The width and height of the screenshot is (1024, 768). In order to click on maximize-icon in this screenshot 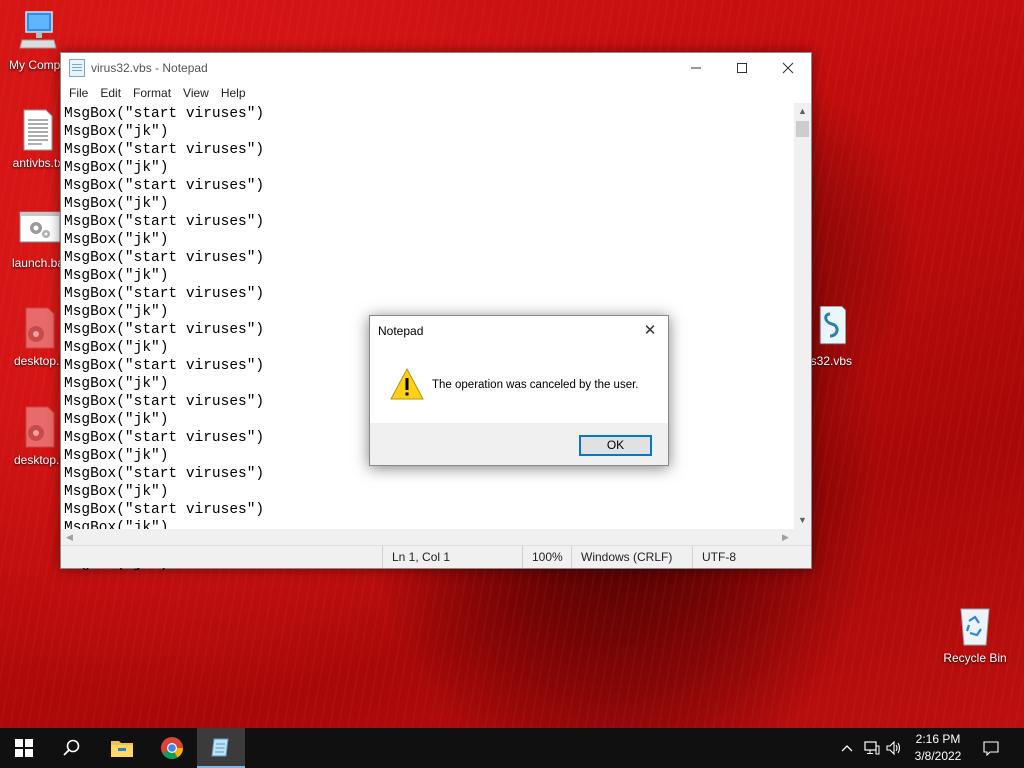, I will do `click(742, 68)`.